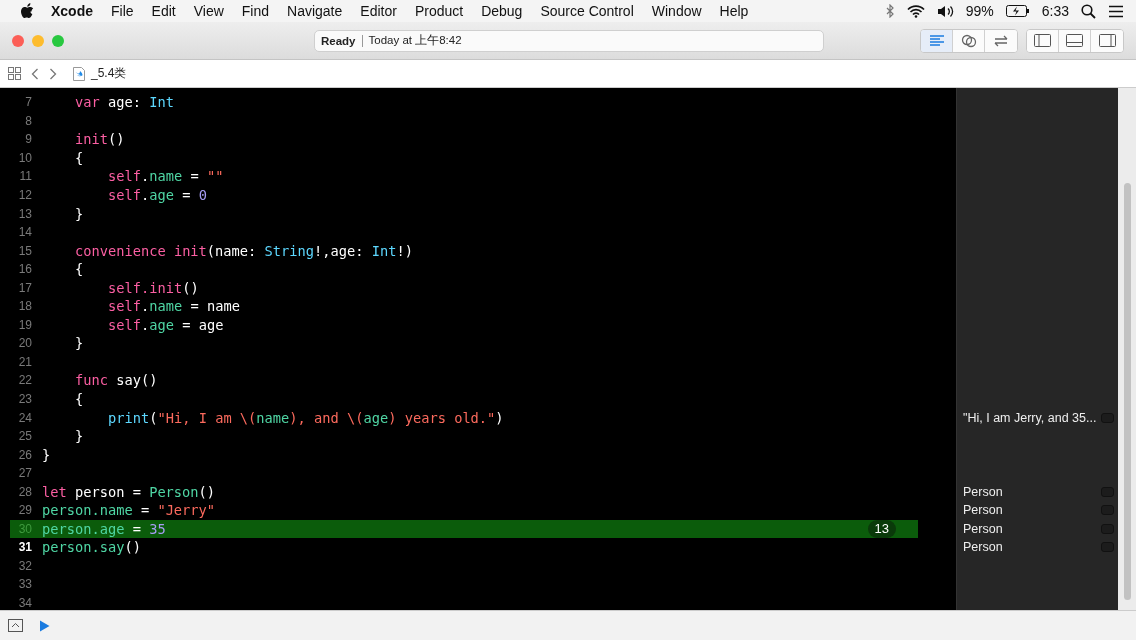 The image size is (1136, 640). I want to click on code-line: person.name = "Jerry", so click(129, 510).